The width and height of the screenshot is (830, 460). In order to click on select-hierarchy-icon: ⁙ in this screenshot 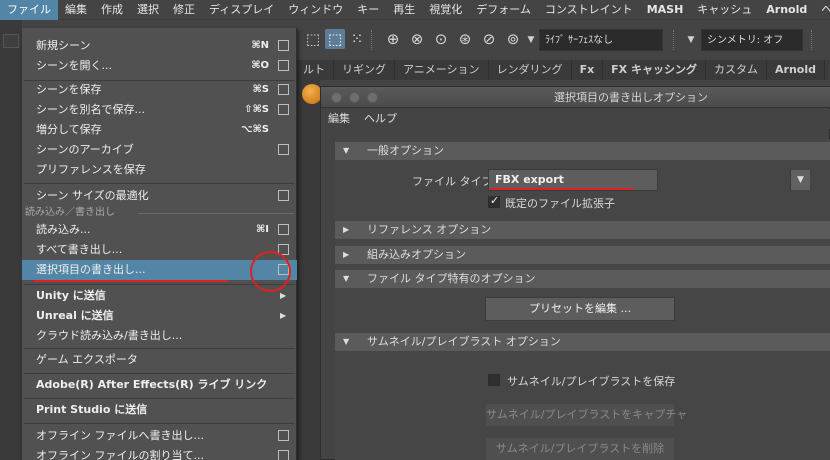, I will do `click(357, 39)`.